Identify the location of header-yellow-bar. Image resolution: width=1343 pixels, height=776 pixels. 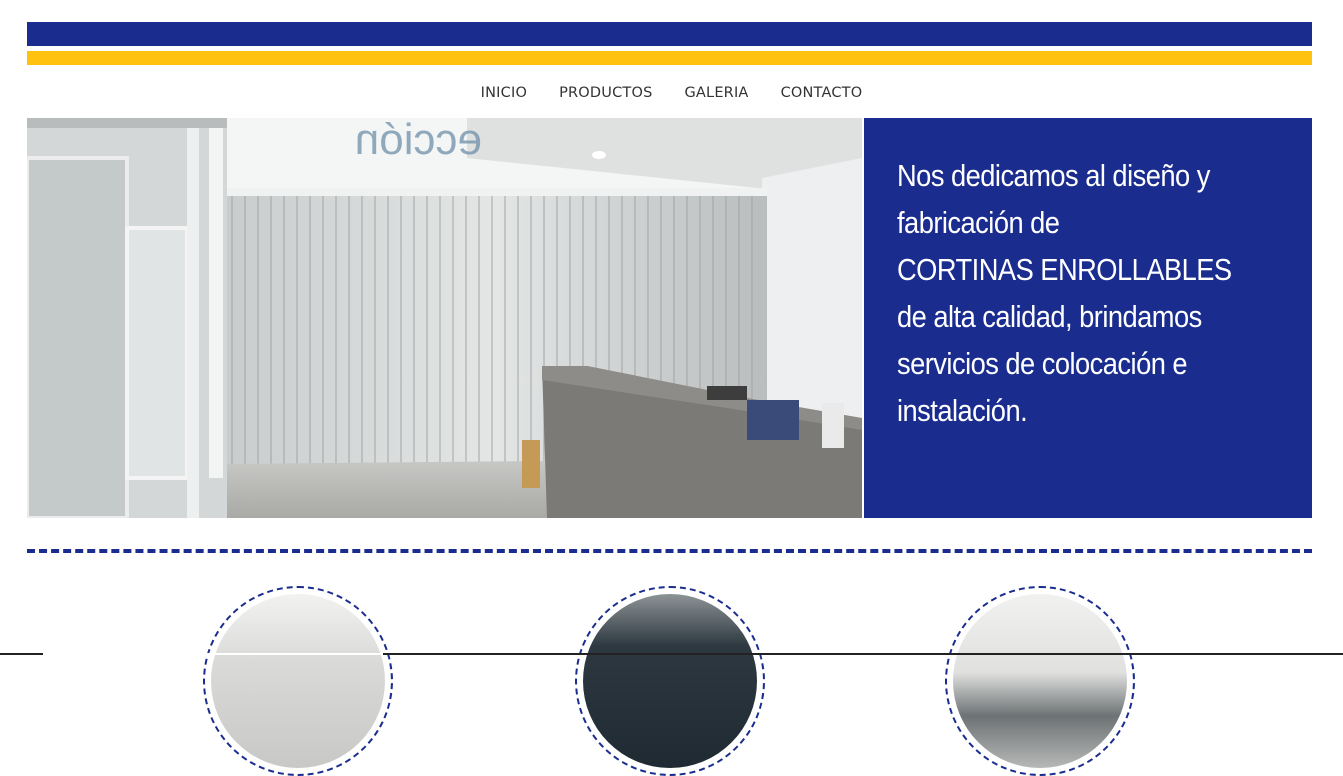
(669, 58).